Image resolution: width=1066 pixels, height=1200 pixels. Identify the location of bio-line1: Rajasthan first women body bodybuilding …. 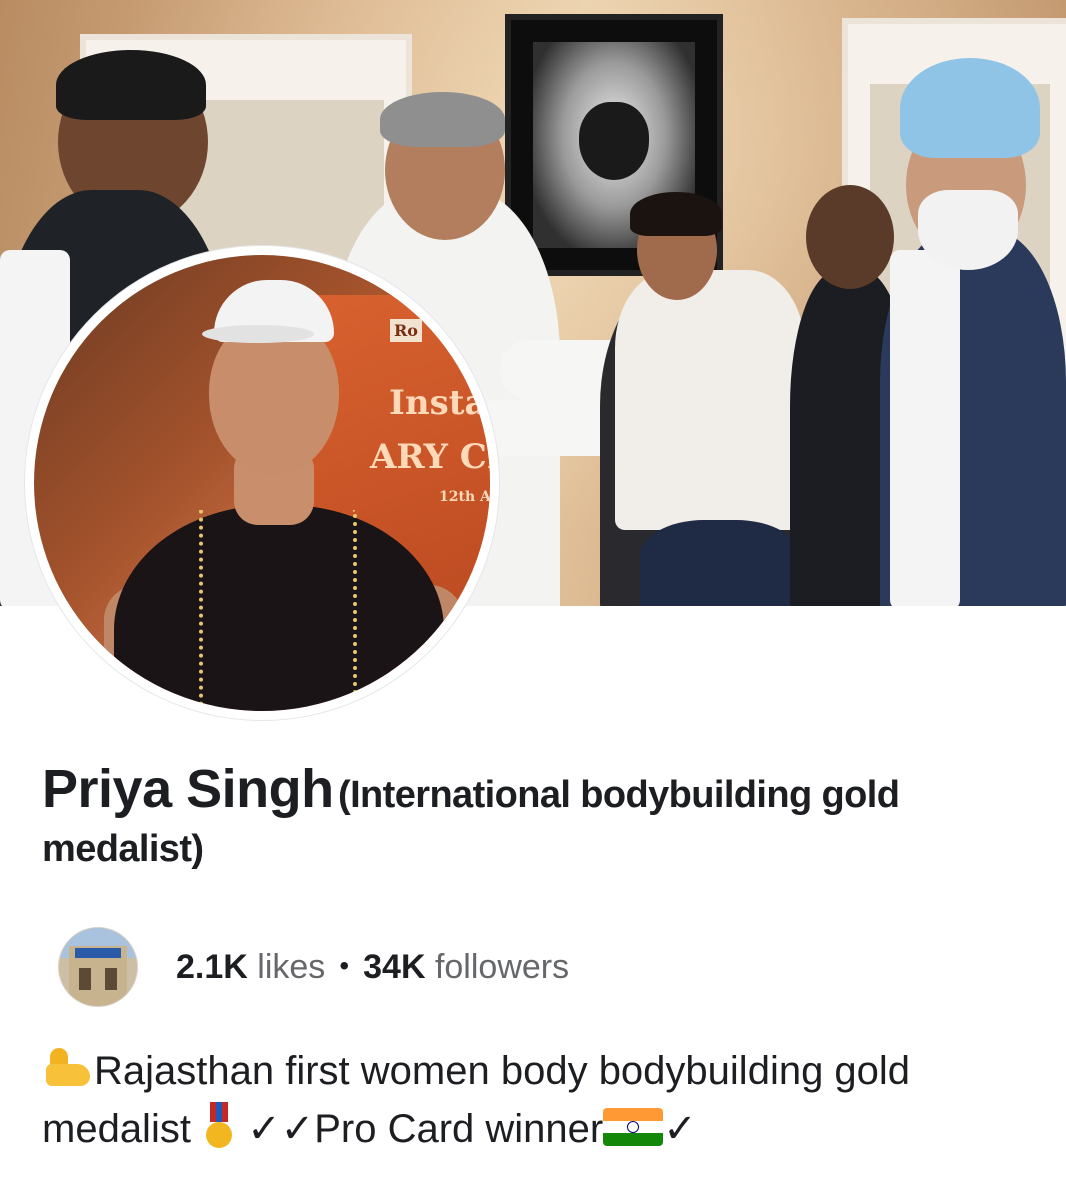
(502, 1071).